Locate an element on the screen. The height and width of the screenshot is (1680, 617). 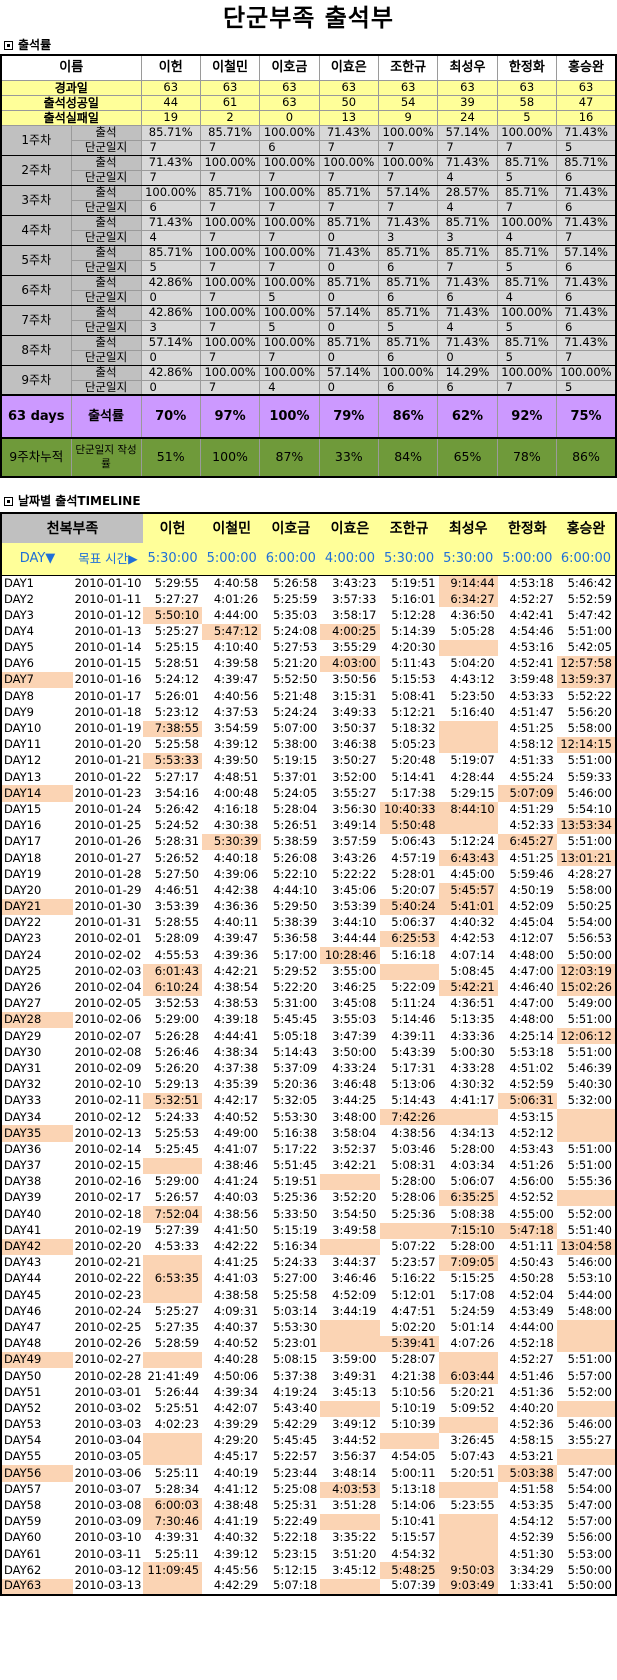
day-label: DAY4 is located at coordinates (19, 630).